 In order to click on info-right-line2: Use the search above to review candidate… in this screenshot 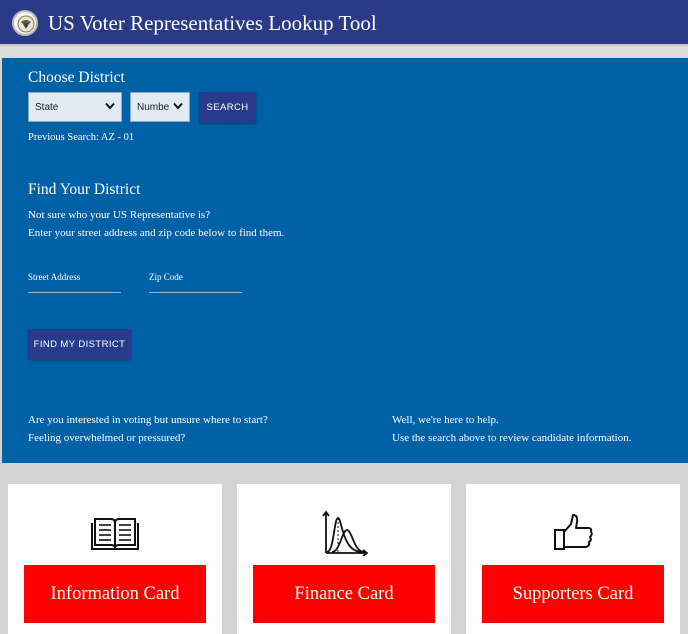, I will do `click(512, 438)`.